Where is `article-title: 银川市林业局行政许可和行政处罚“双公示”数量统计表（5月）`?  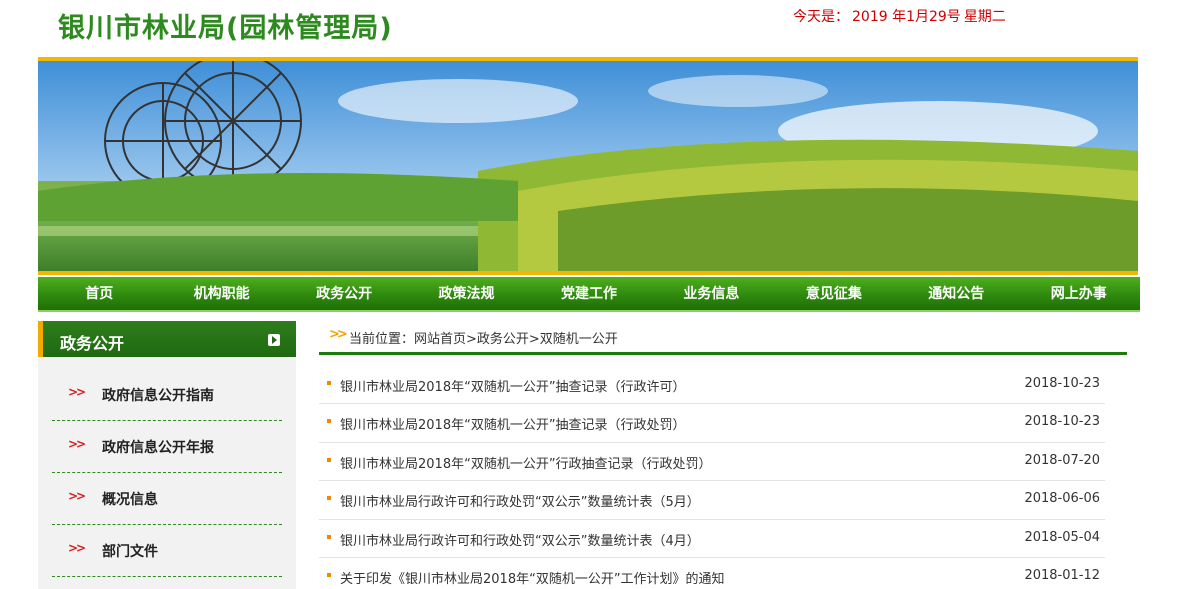 article-title: 银川市林业局行政许可和行政处罚“双公示”数量统计表（5月） is located at coordinates (520, 500).